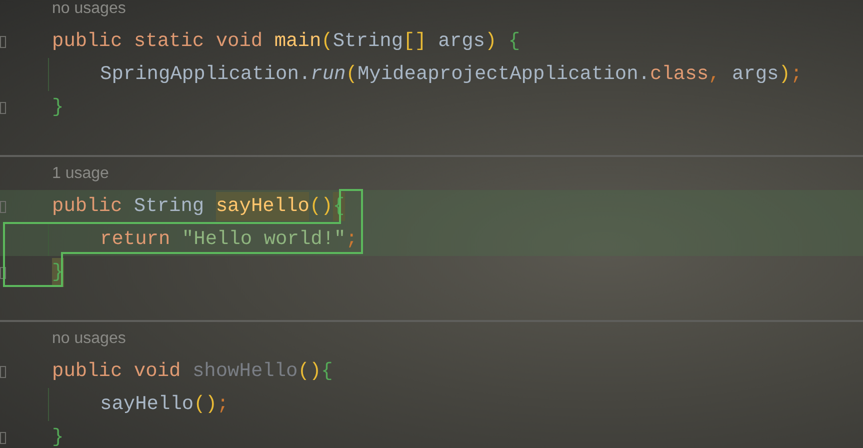  I want to click on code-token: "Hello world!", so click(264, 239).